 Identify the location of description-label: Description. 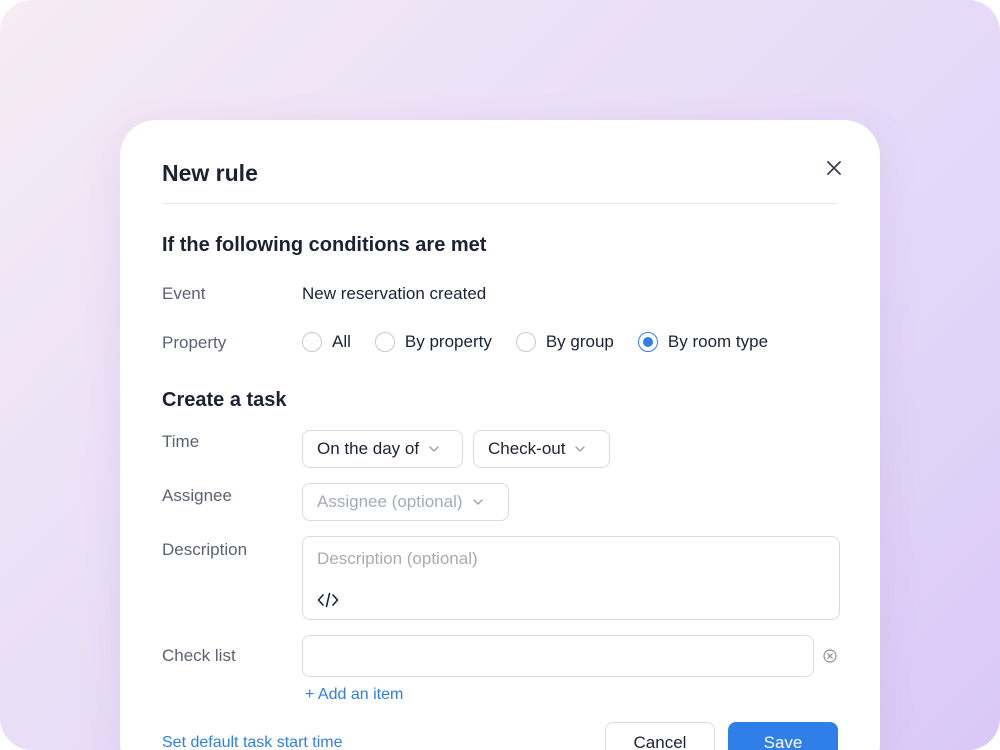
(205, 549).